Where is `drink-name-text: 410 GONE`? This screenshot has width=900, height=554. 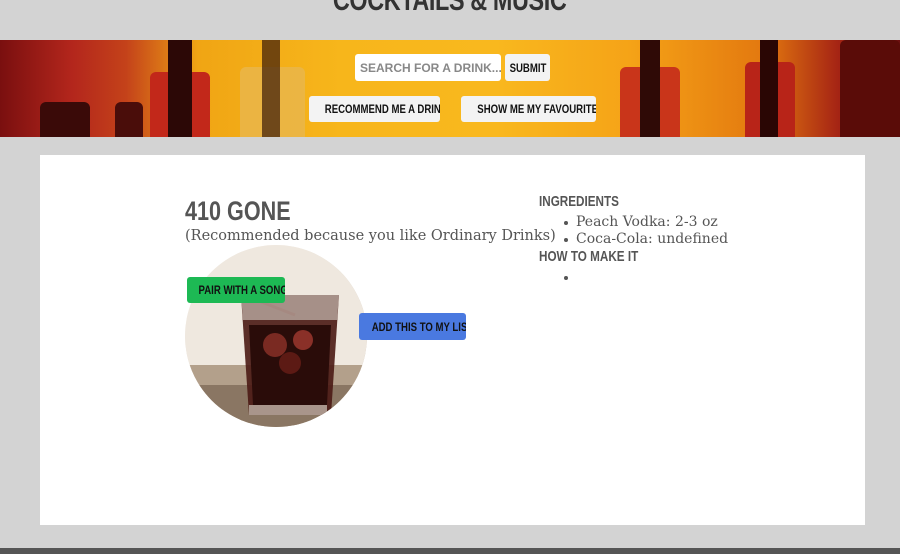 drink-name-text: 410 GONE is located at coordinates (238, 211).